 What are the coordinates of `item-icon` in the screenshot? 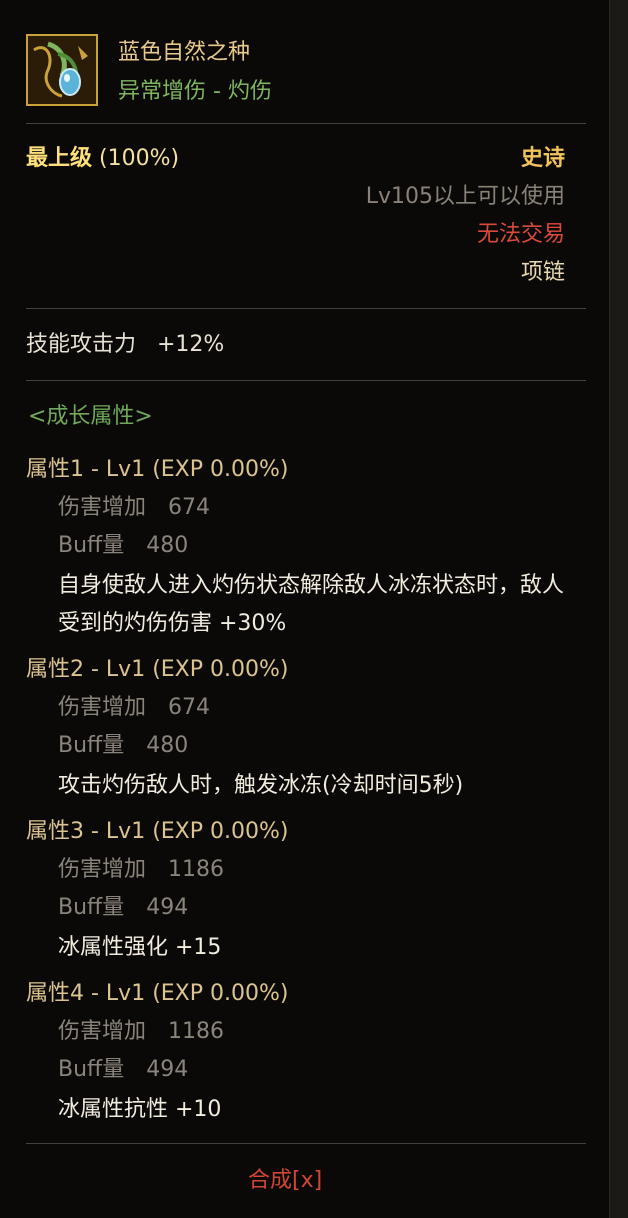 It's located at (62, 70).